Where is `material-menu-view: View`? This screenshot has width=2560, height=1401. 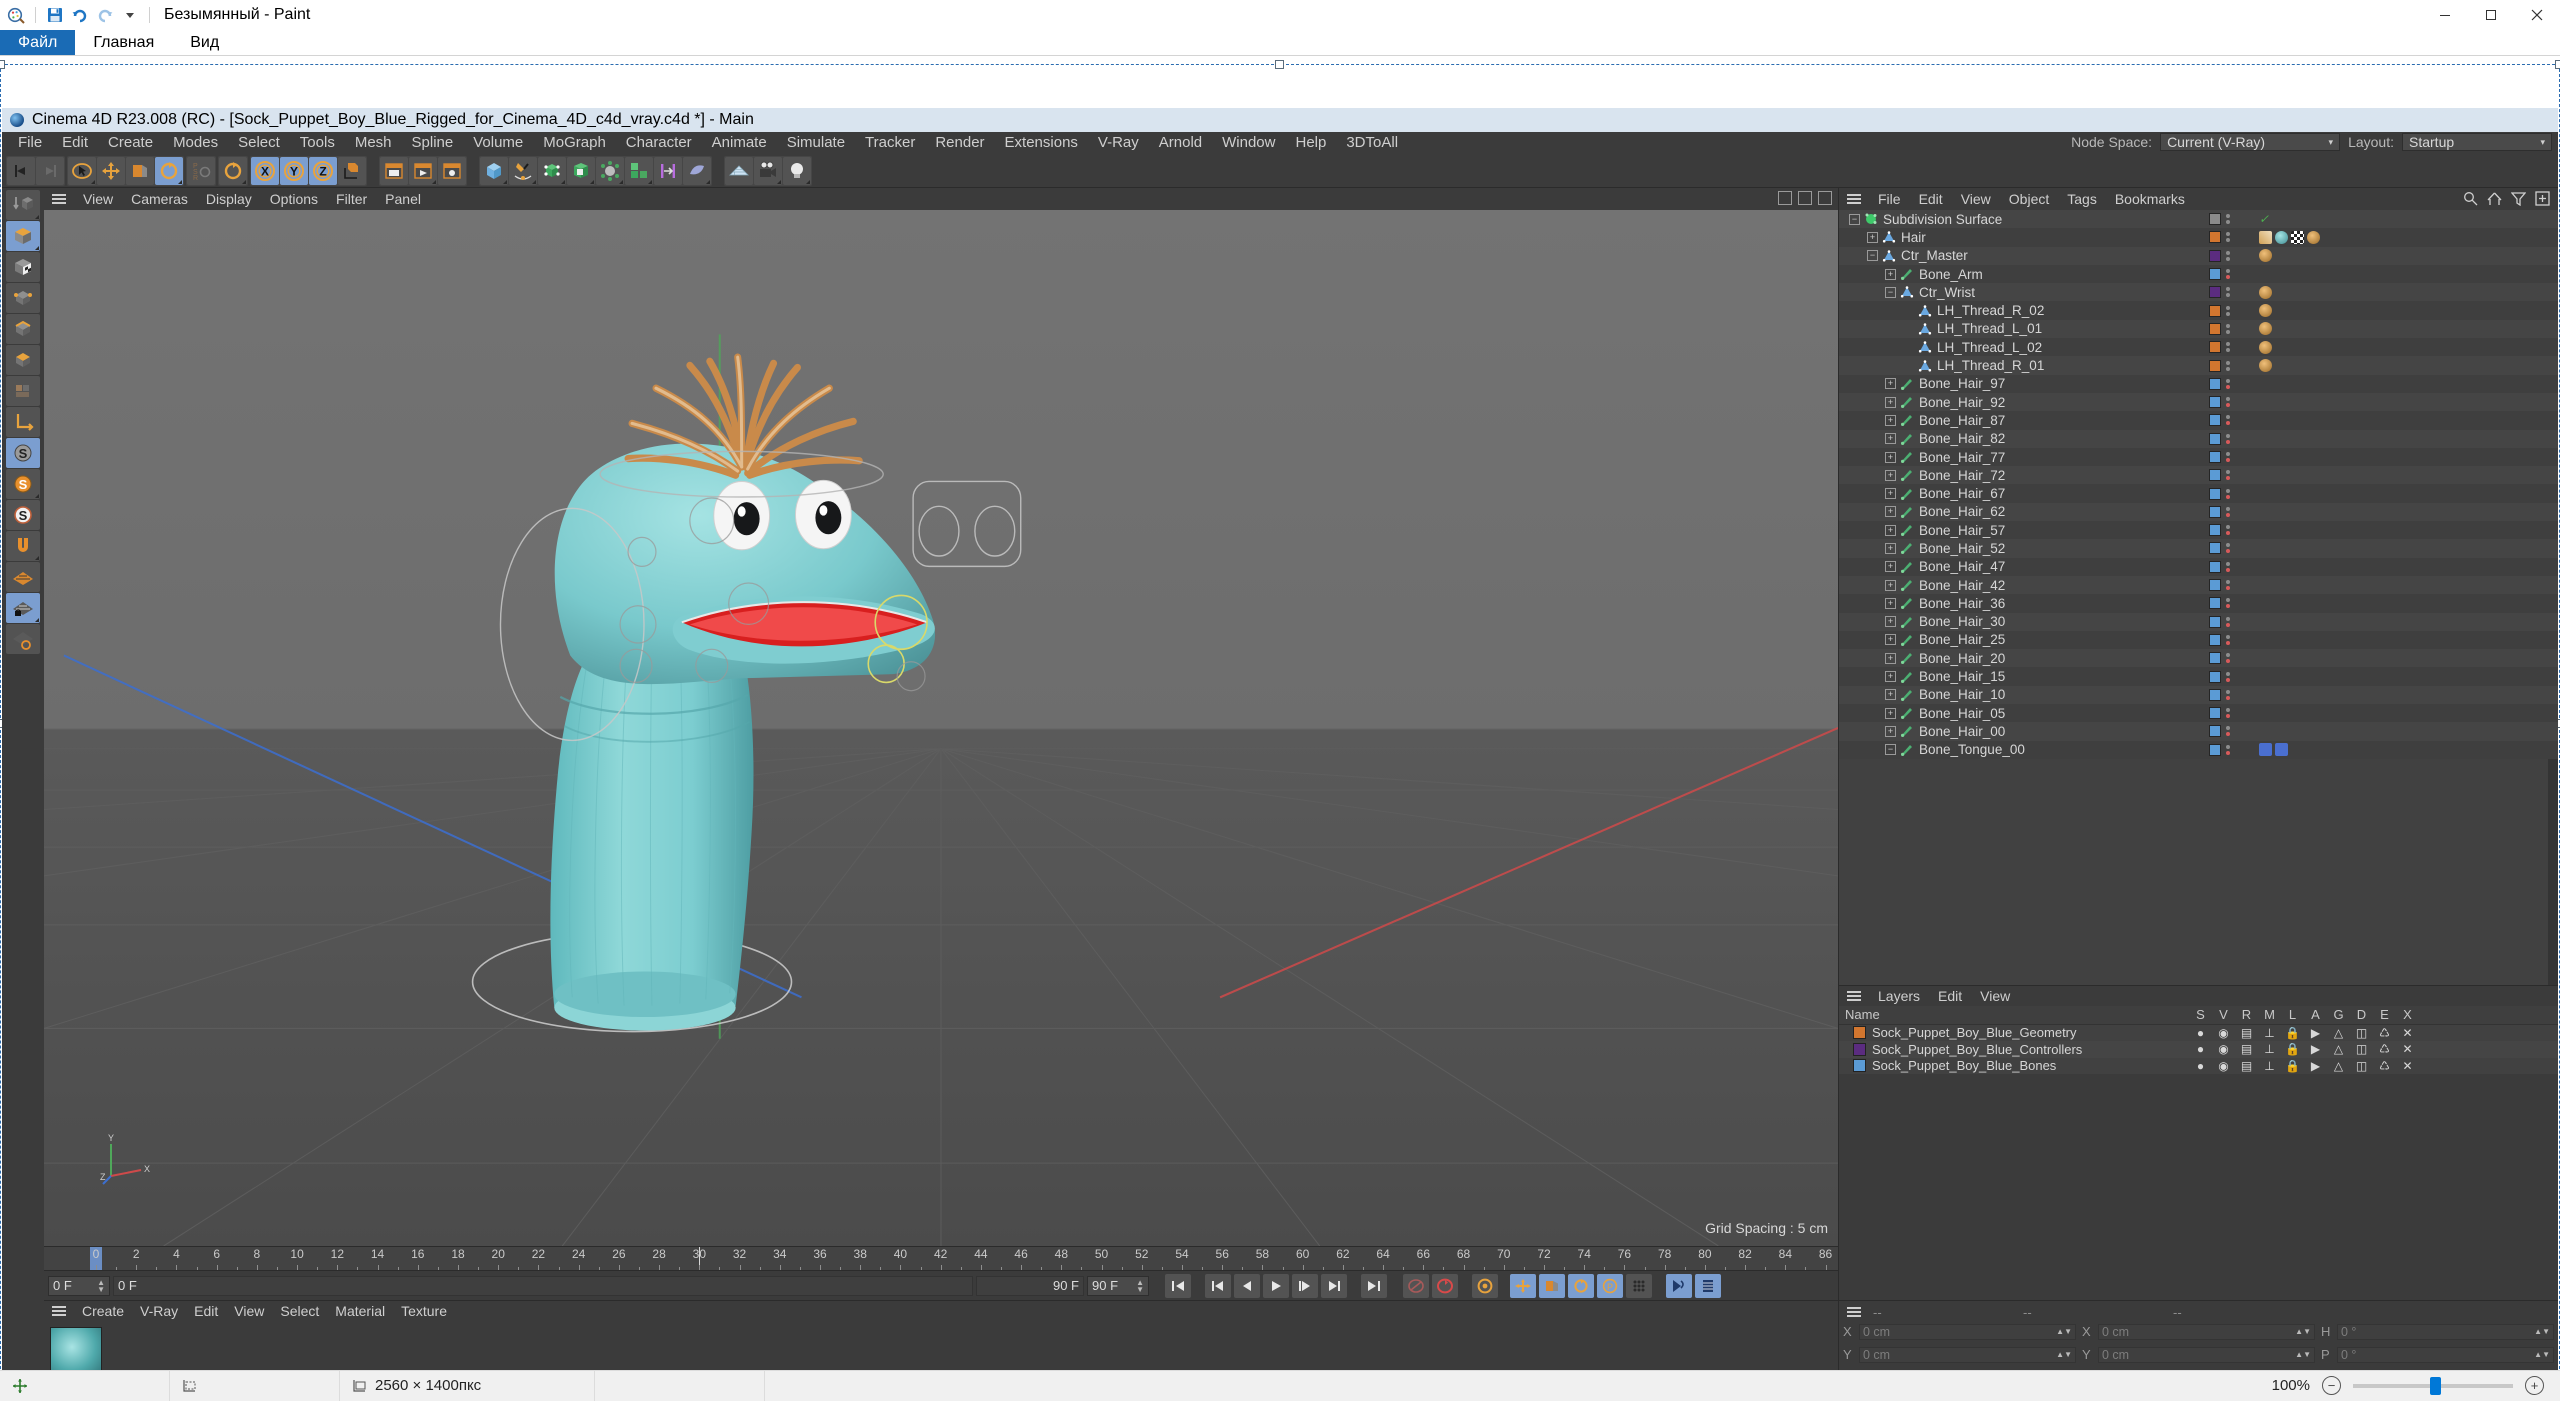
material-menu-view: View is located at coordinates (249, 1311).